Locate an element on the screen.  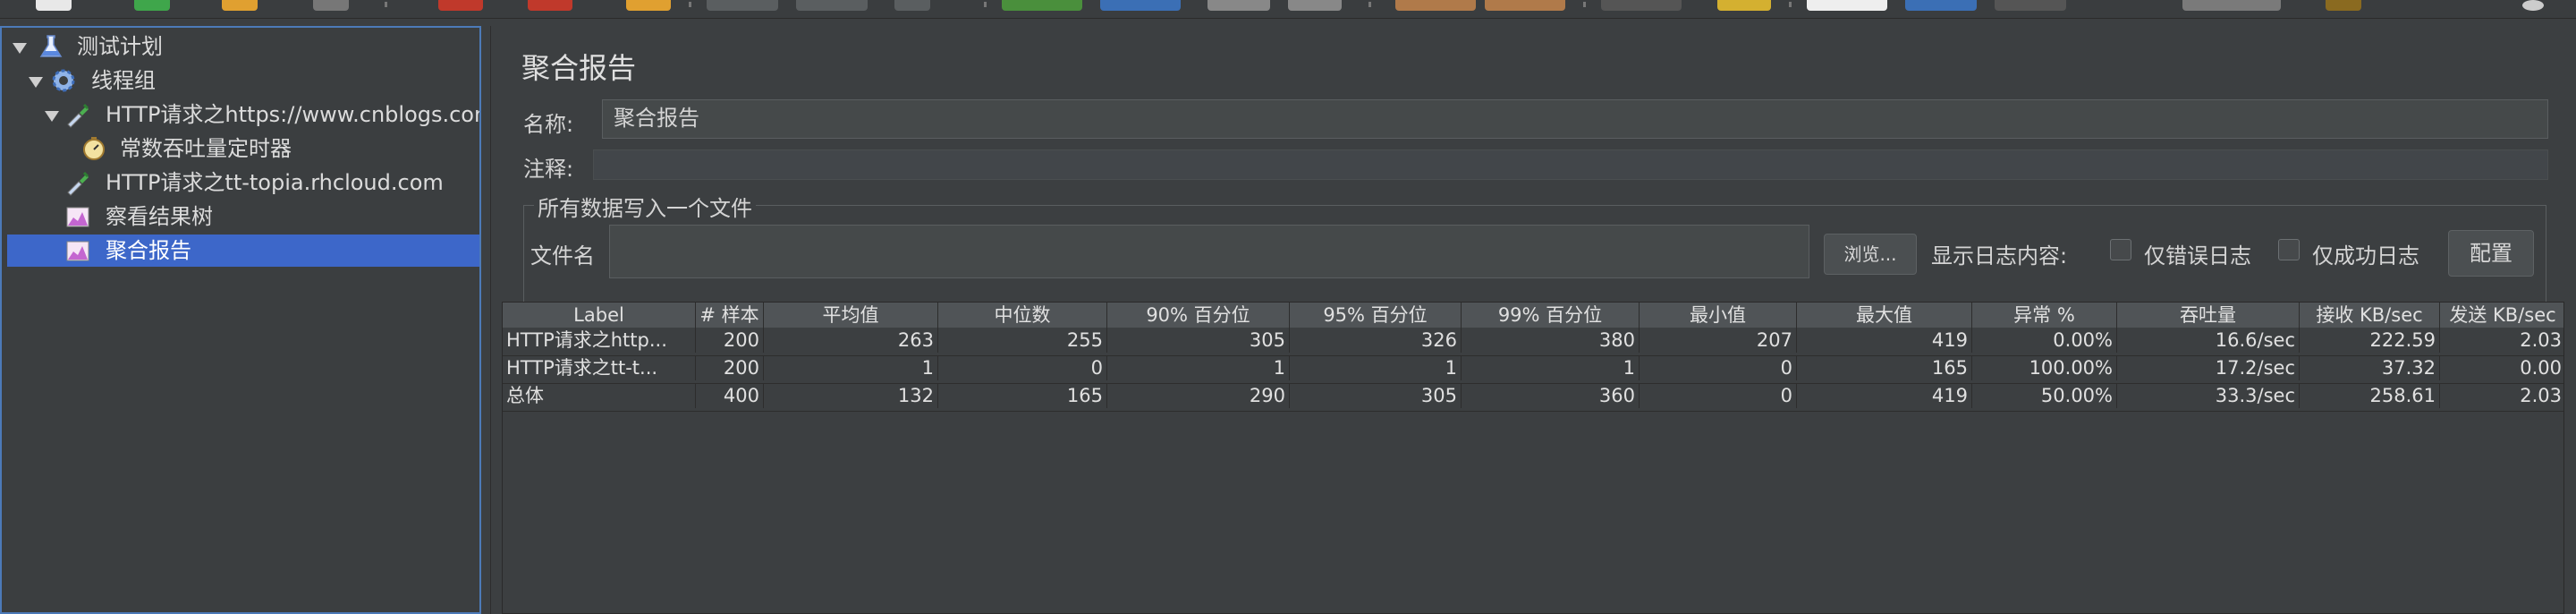
new-icon is located at coordinates (54, 5).